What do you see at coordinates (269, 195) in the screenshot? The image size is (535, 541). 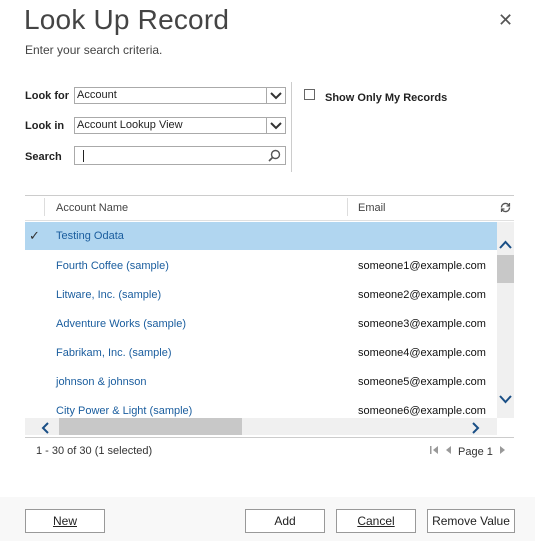 I see `grid-top-border` at bounding box center [269, 195].